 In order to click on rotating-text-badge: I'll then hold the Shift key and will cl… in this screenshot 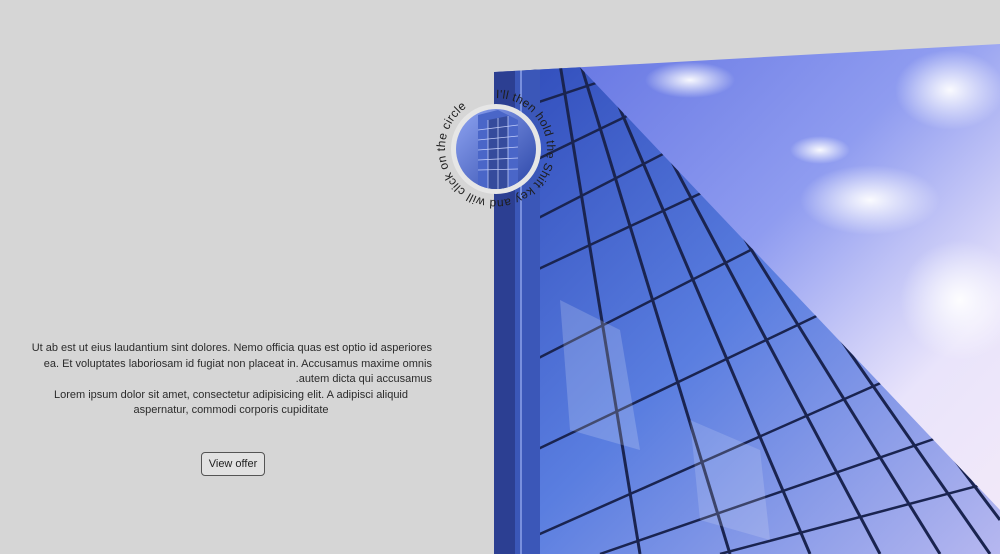, I will do `click(498, 150)`.